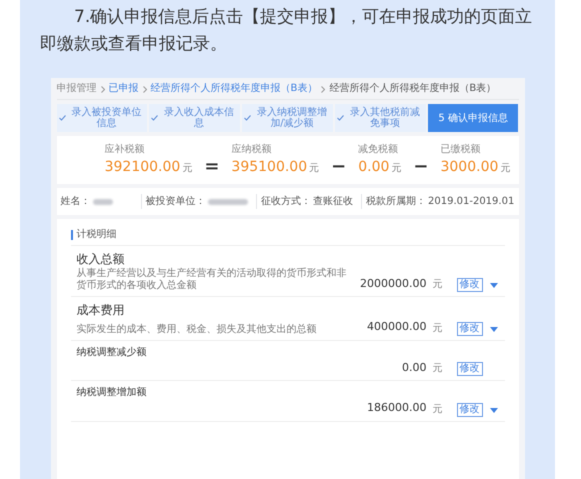 The width and height of the screenshot is (581, 479). Describe the element at coordinates (123, 89) in the screenshot. I see `breadcrumb-link: 已申报` at that location.